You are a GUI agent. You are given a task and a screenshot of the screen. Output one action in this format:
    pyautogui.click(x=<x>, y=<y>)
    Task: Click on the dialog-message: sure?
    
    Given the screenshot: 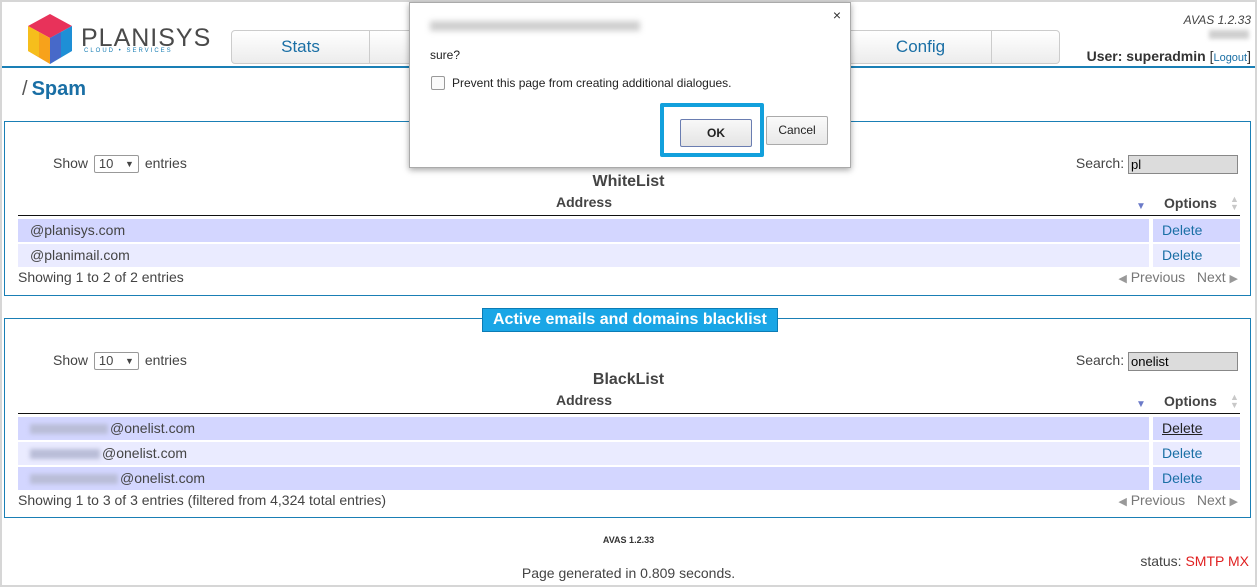 What is the action you would take?
    pyautogui.click(x=445, y=55)
    